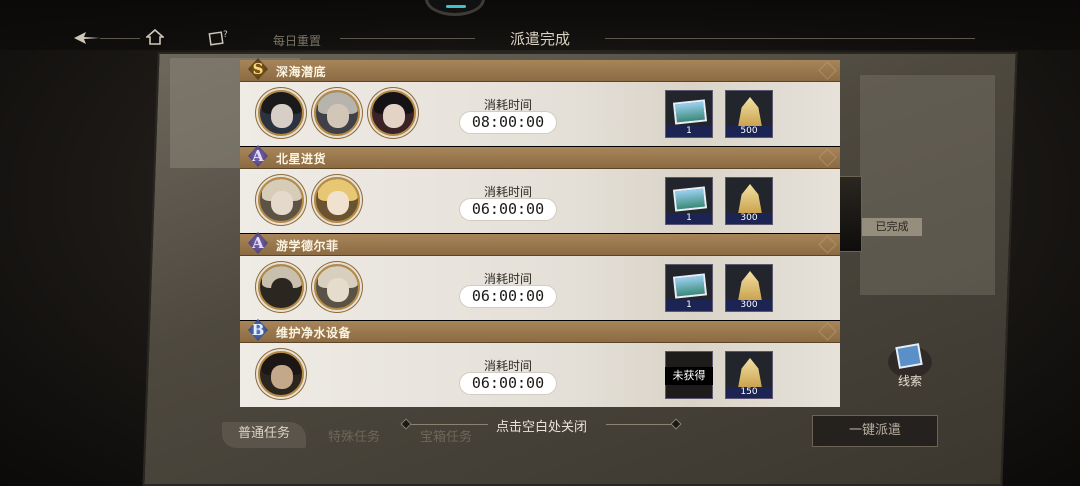 The height and width of the screenshot is (486, 1080). What do you see at coordinates (540, 25) in the screenshot?
I see `top-bar: ? 每日重置 派遣完成` at bounding box center [540, 25].